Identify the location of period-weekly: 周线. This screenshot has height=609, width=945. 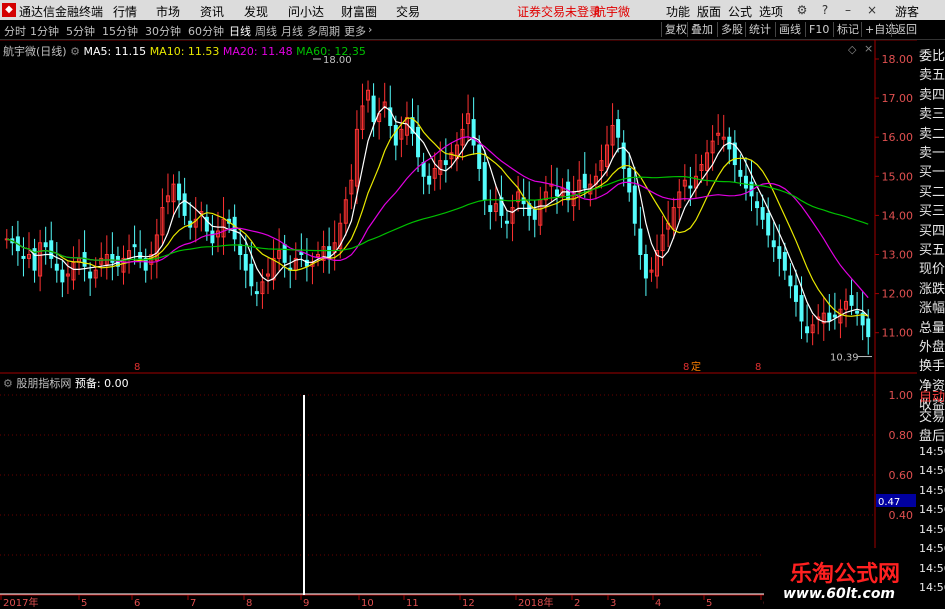
(266, 31).